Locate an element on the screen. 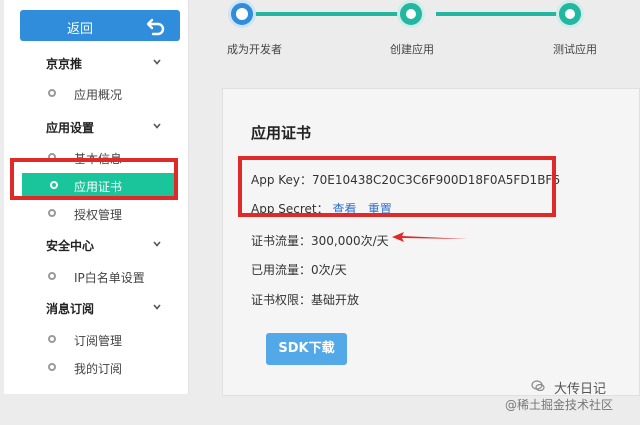 The height and width of the screenshot is (425, 640). step-label-become-developer: 成为开发者 is located at coordinates (254, 49).